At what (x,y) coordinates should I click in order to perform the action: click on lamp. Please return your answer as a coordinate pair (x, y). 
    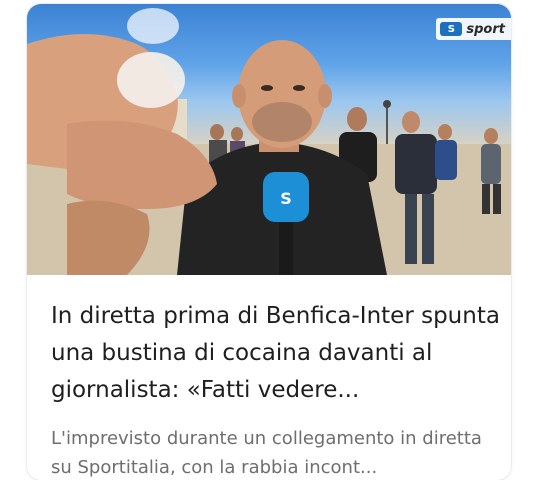
    Looking at the image, I should click on (387, 104).